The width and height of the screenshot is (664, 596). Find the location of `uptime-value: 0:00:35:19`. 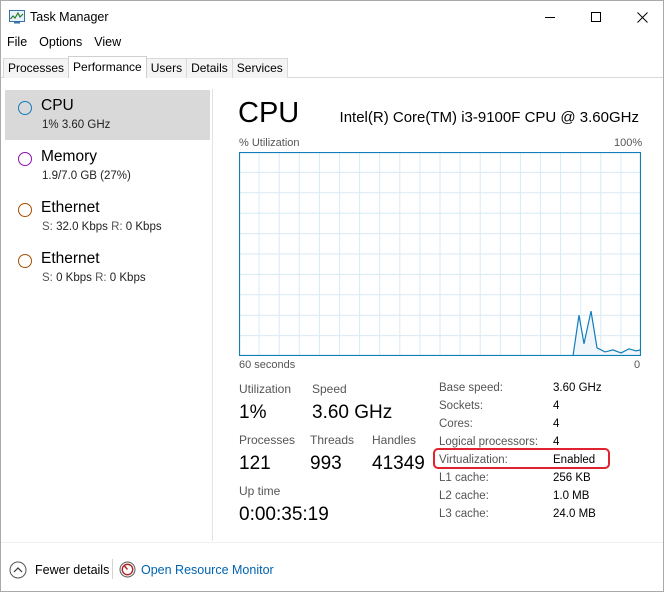

uptime-value: 0:00:35:19 is located at coordinates (284, 514).